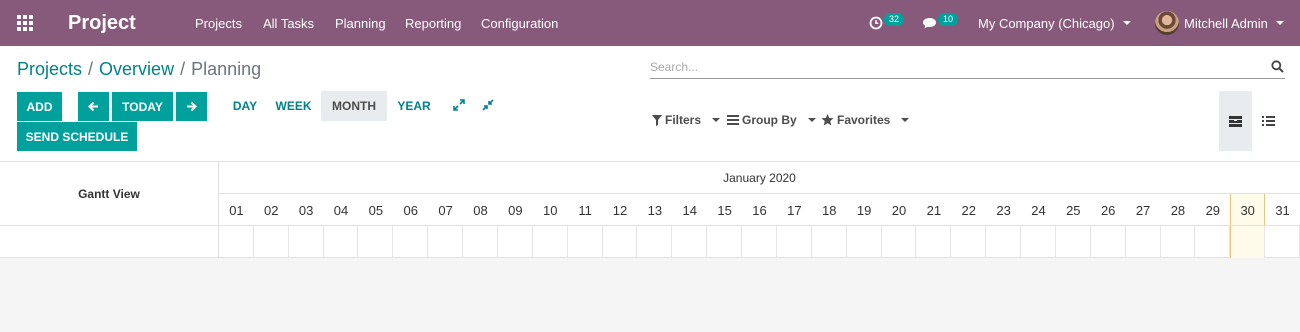 The width and height of the screenshot is (1300, 332). I want to click on gantt-row-label, so click(109, 242).